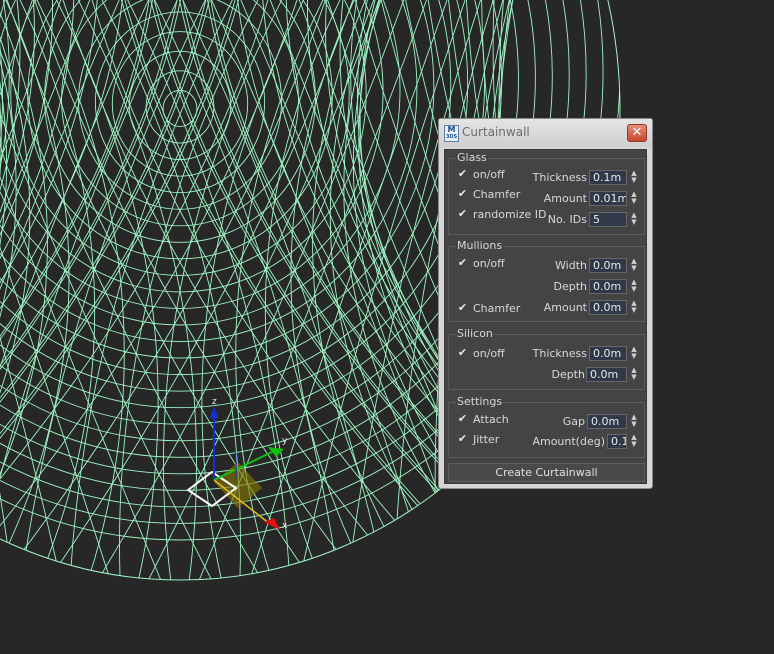 The image size is (774, 654). What do you see at coordinates (617, 441) in the screenshot?
I see `settings-amount-field: 0.1` at bounding box center [617, 441].